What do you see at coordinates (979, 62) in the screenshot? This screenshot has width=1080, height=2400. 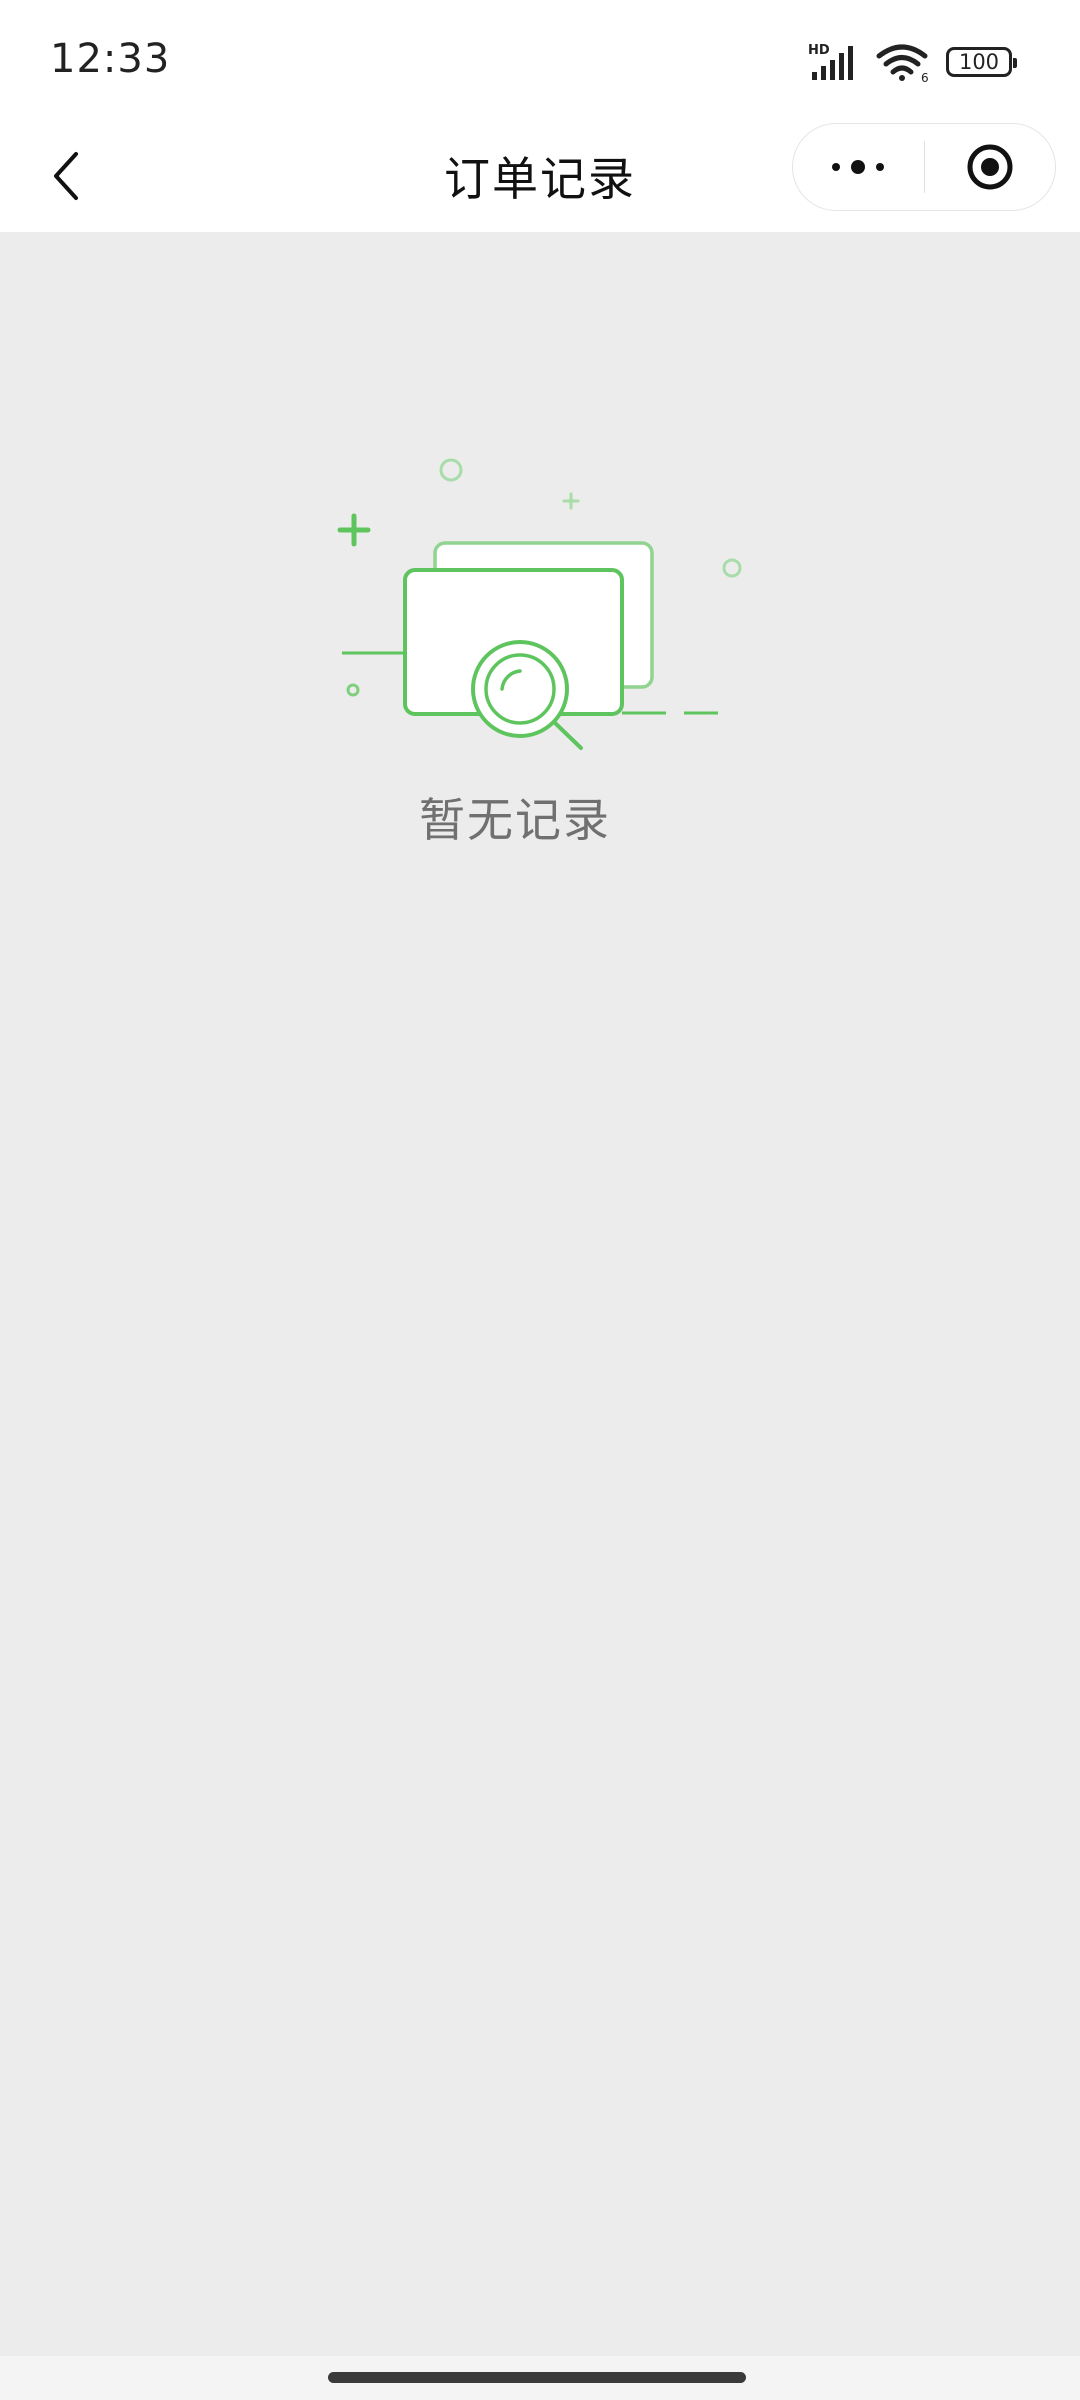 I see `battery-level: 100` at bounding box center [979, 62].